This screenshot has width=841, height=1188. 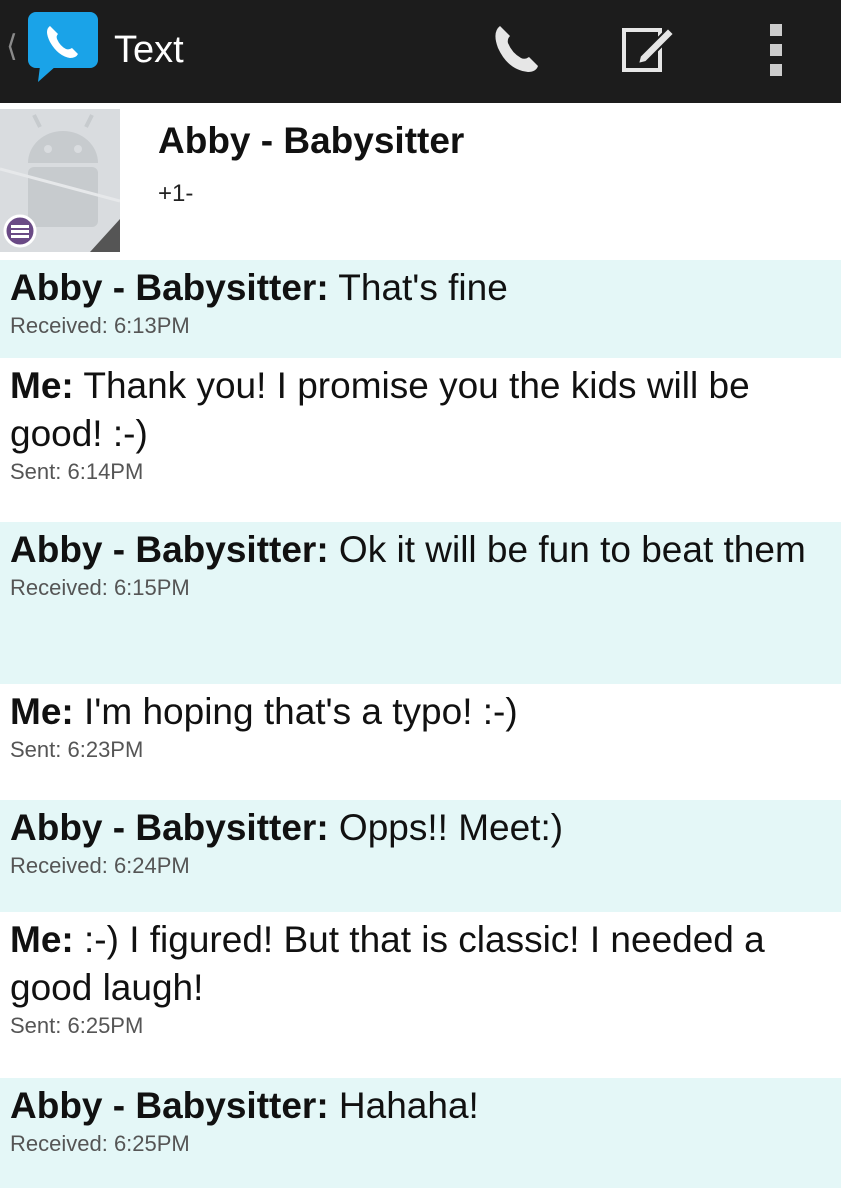 I want to click on chevron-left-icon: ⟨, so click(x=12, y=47).